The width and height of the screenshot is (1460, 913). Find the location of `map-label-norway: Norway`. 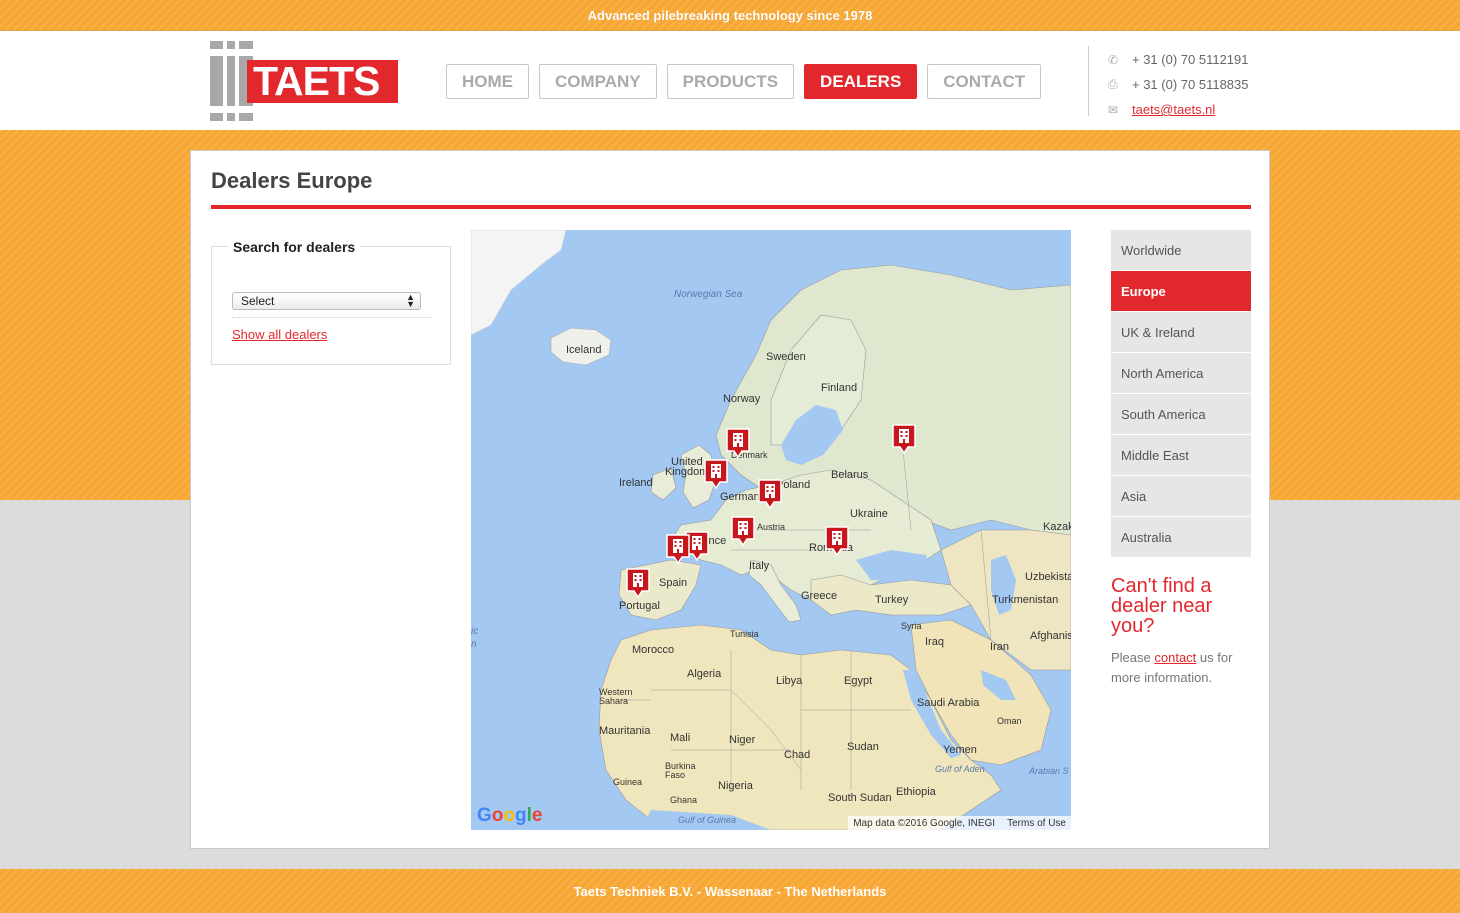

map-label-norway: Norway is located at coordinates (742, 399).